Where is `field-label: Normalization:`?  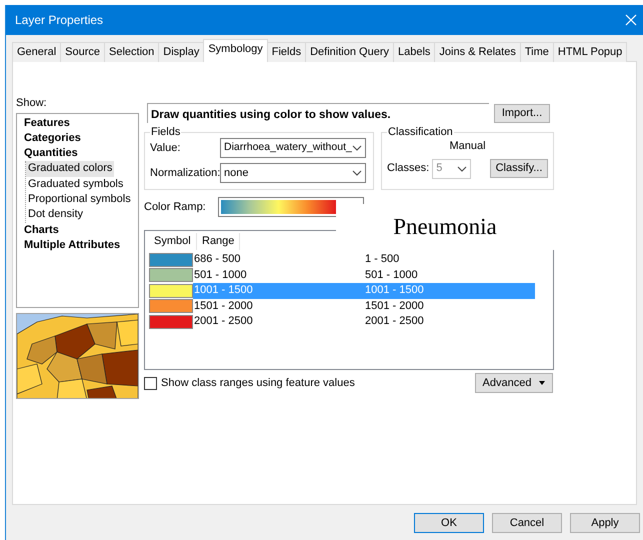 field-label: Normalization: is located at coordinates (185, 173).